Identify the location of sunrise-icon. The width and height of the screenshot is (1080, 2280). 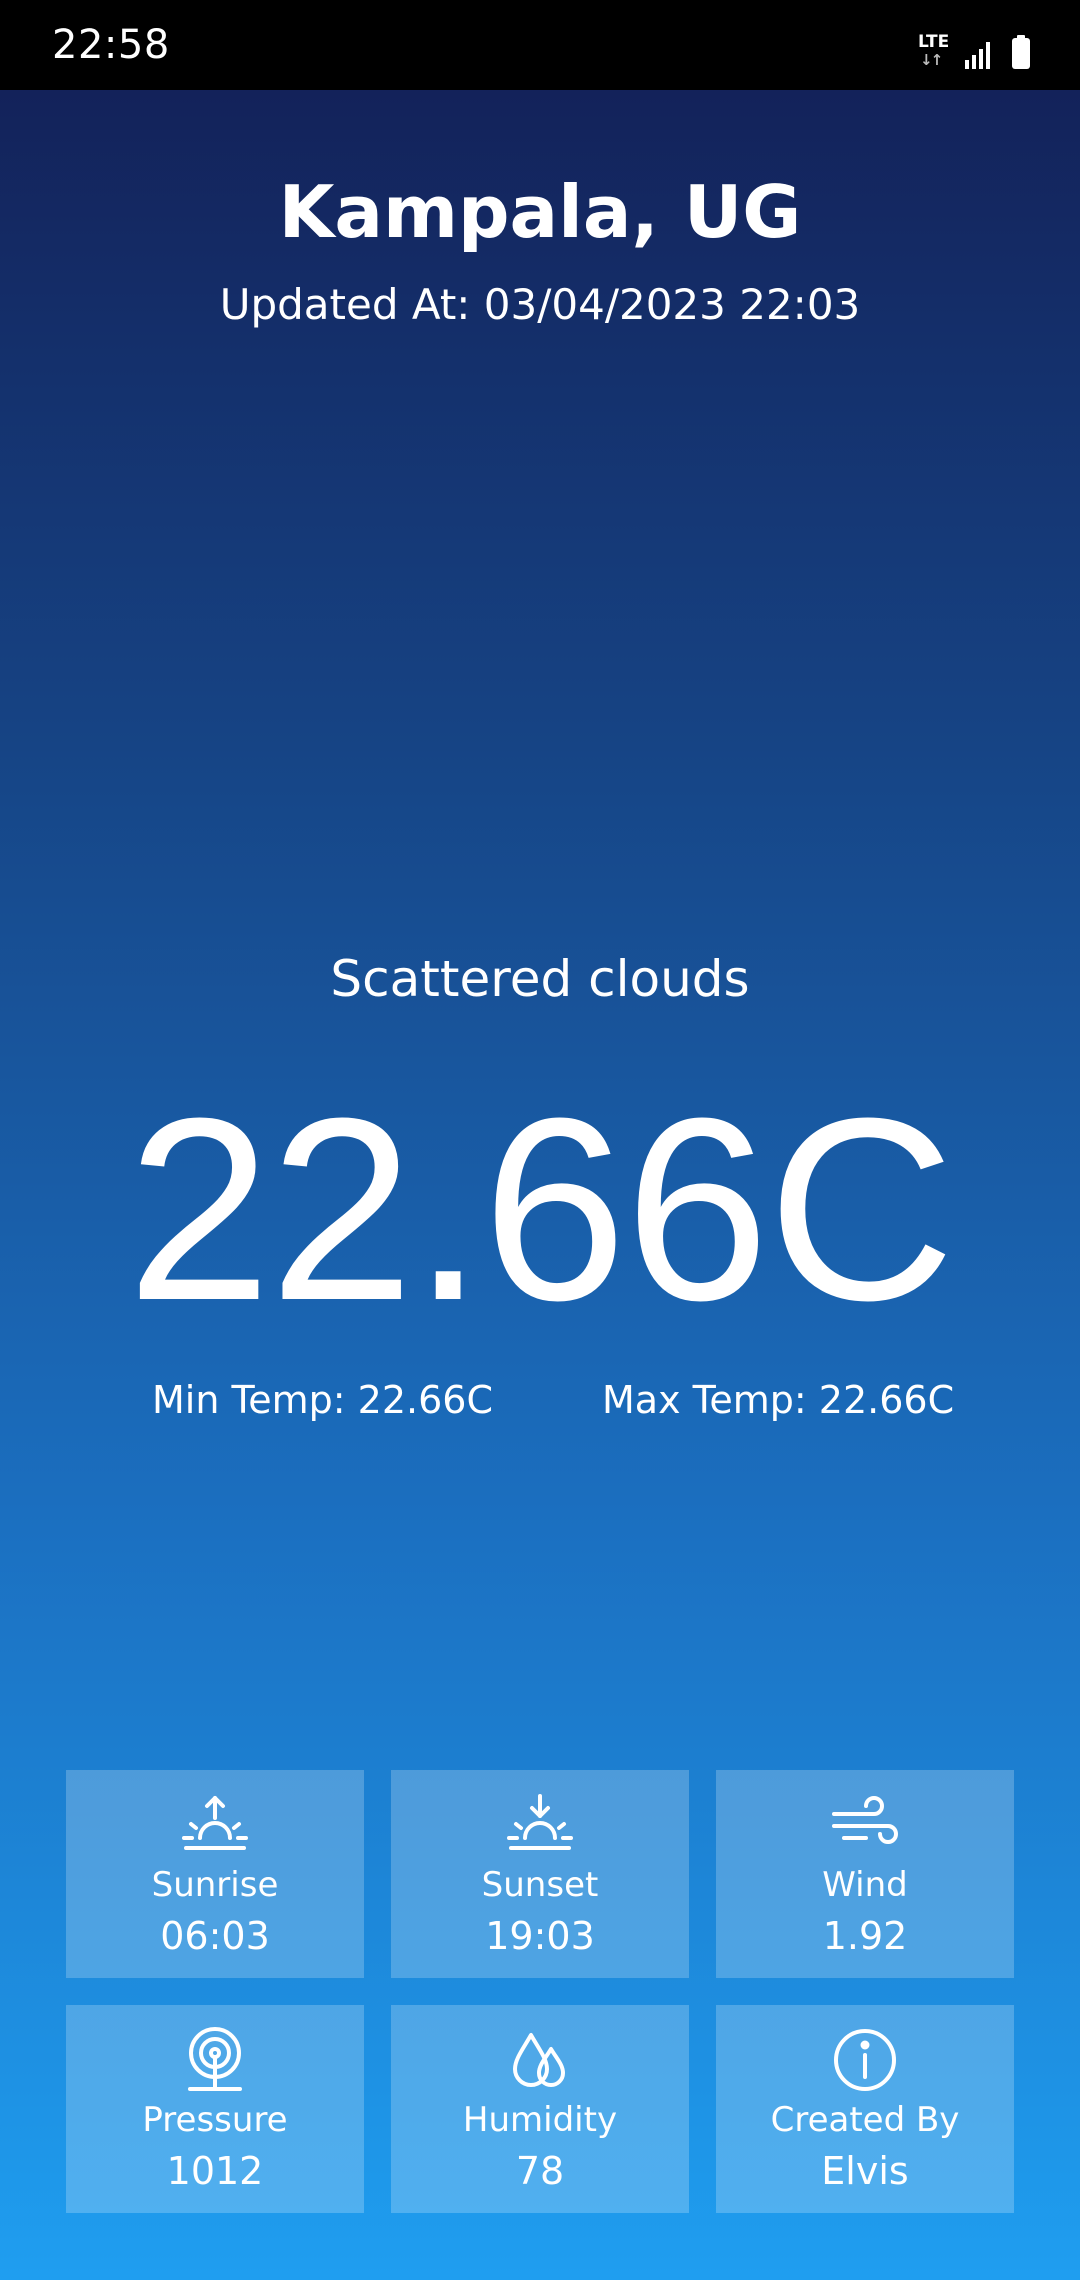
(215, 1823).